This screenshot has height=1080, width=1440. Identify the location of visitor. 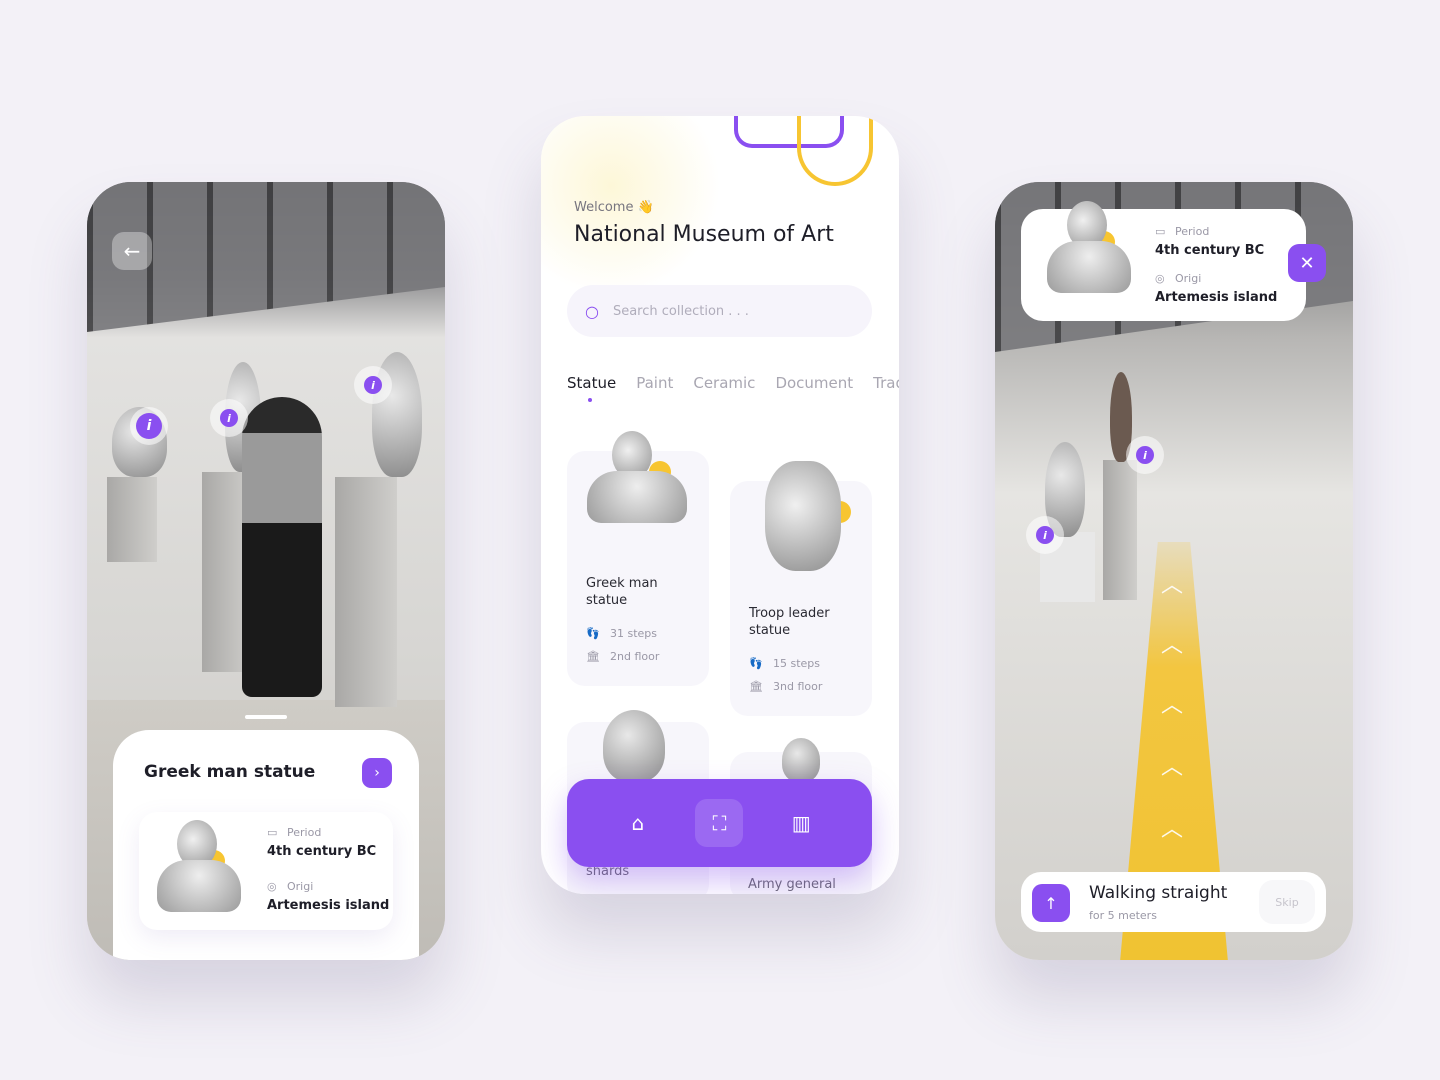
(282, 547).